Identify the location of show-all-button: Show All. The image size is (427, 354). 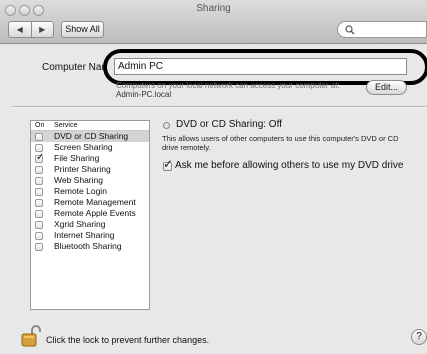
(82, 29).